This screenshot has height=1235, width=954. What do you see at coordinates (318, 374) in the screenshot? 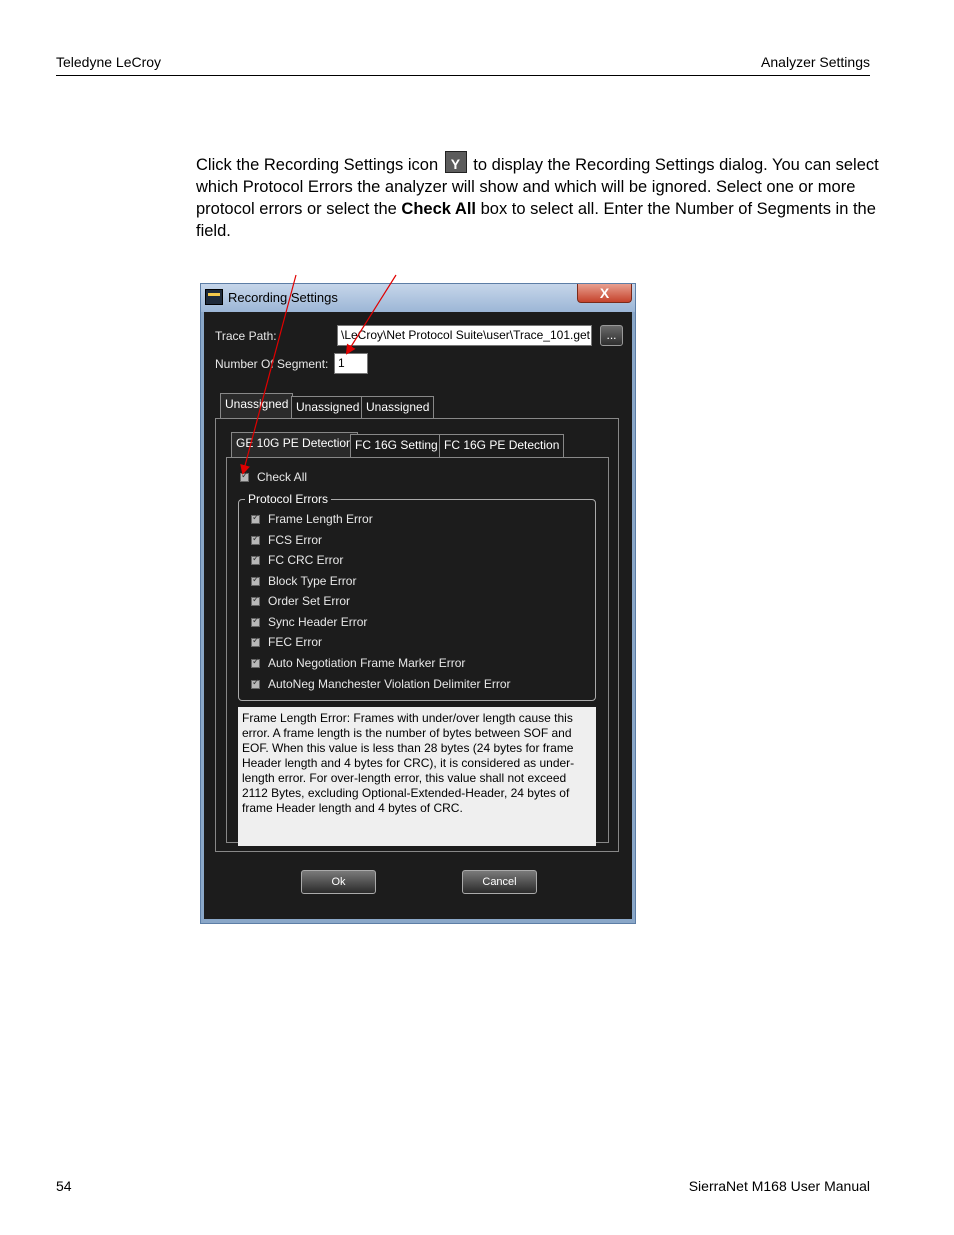
I see `callout-arrows` at bounding box center [318, 374].